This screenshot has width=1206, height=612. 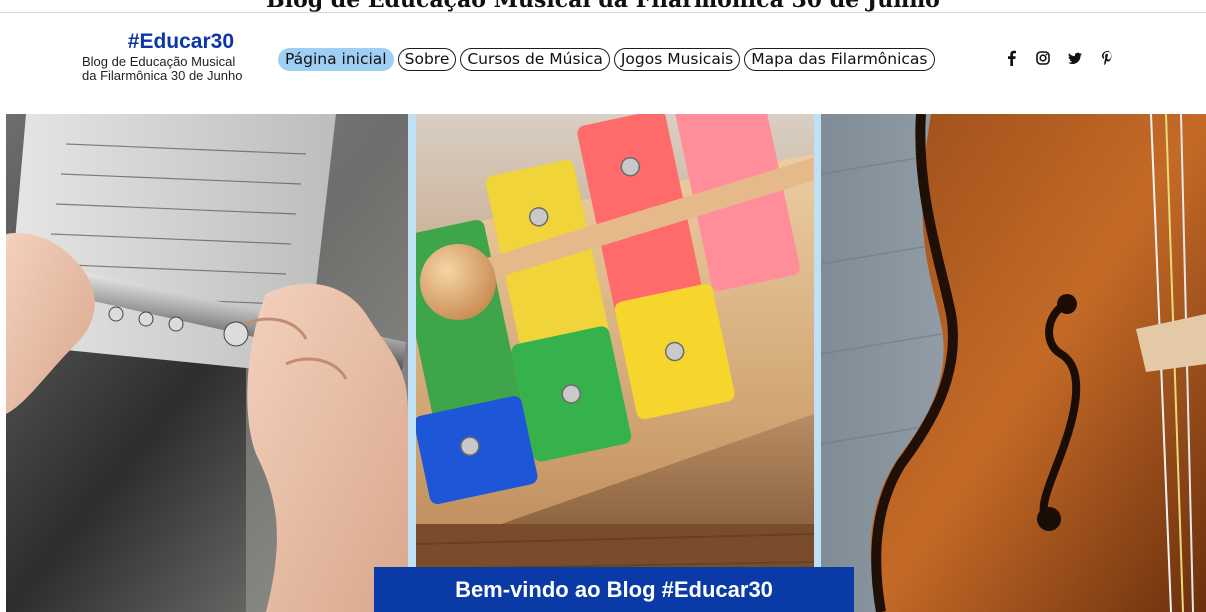 I want to click on welcome-title: Bem-vindo ao Blog #Educar30, so click(x=614, y=589).